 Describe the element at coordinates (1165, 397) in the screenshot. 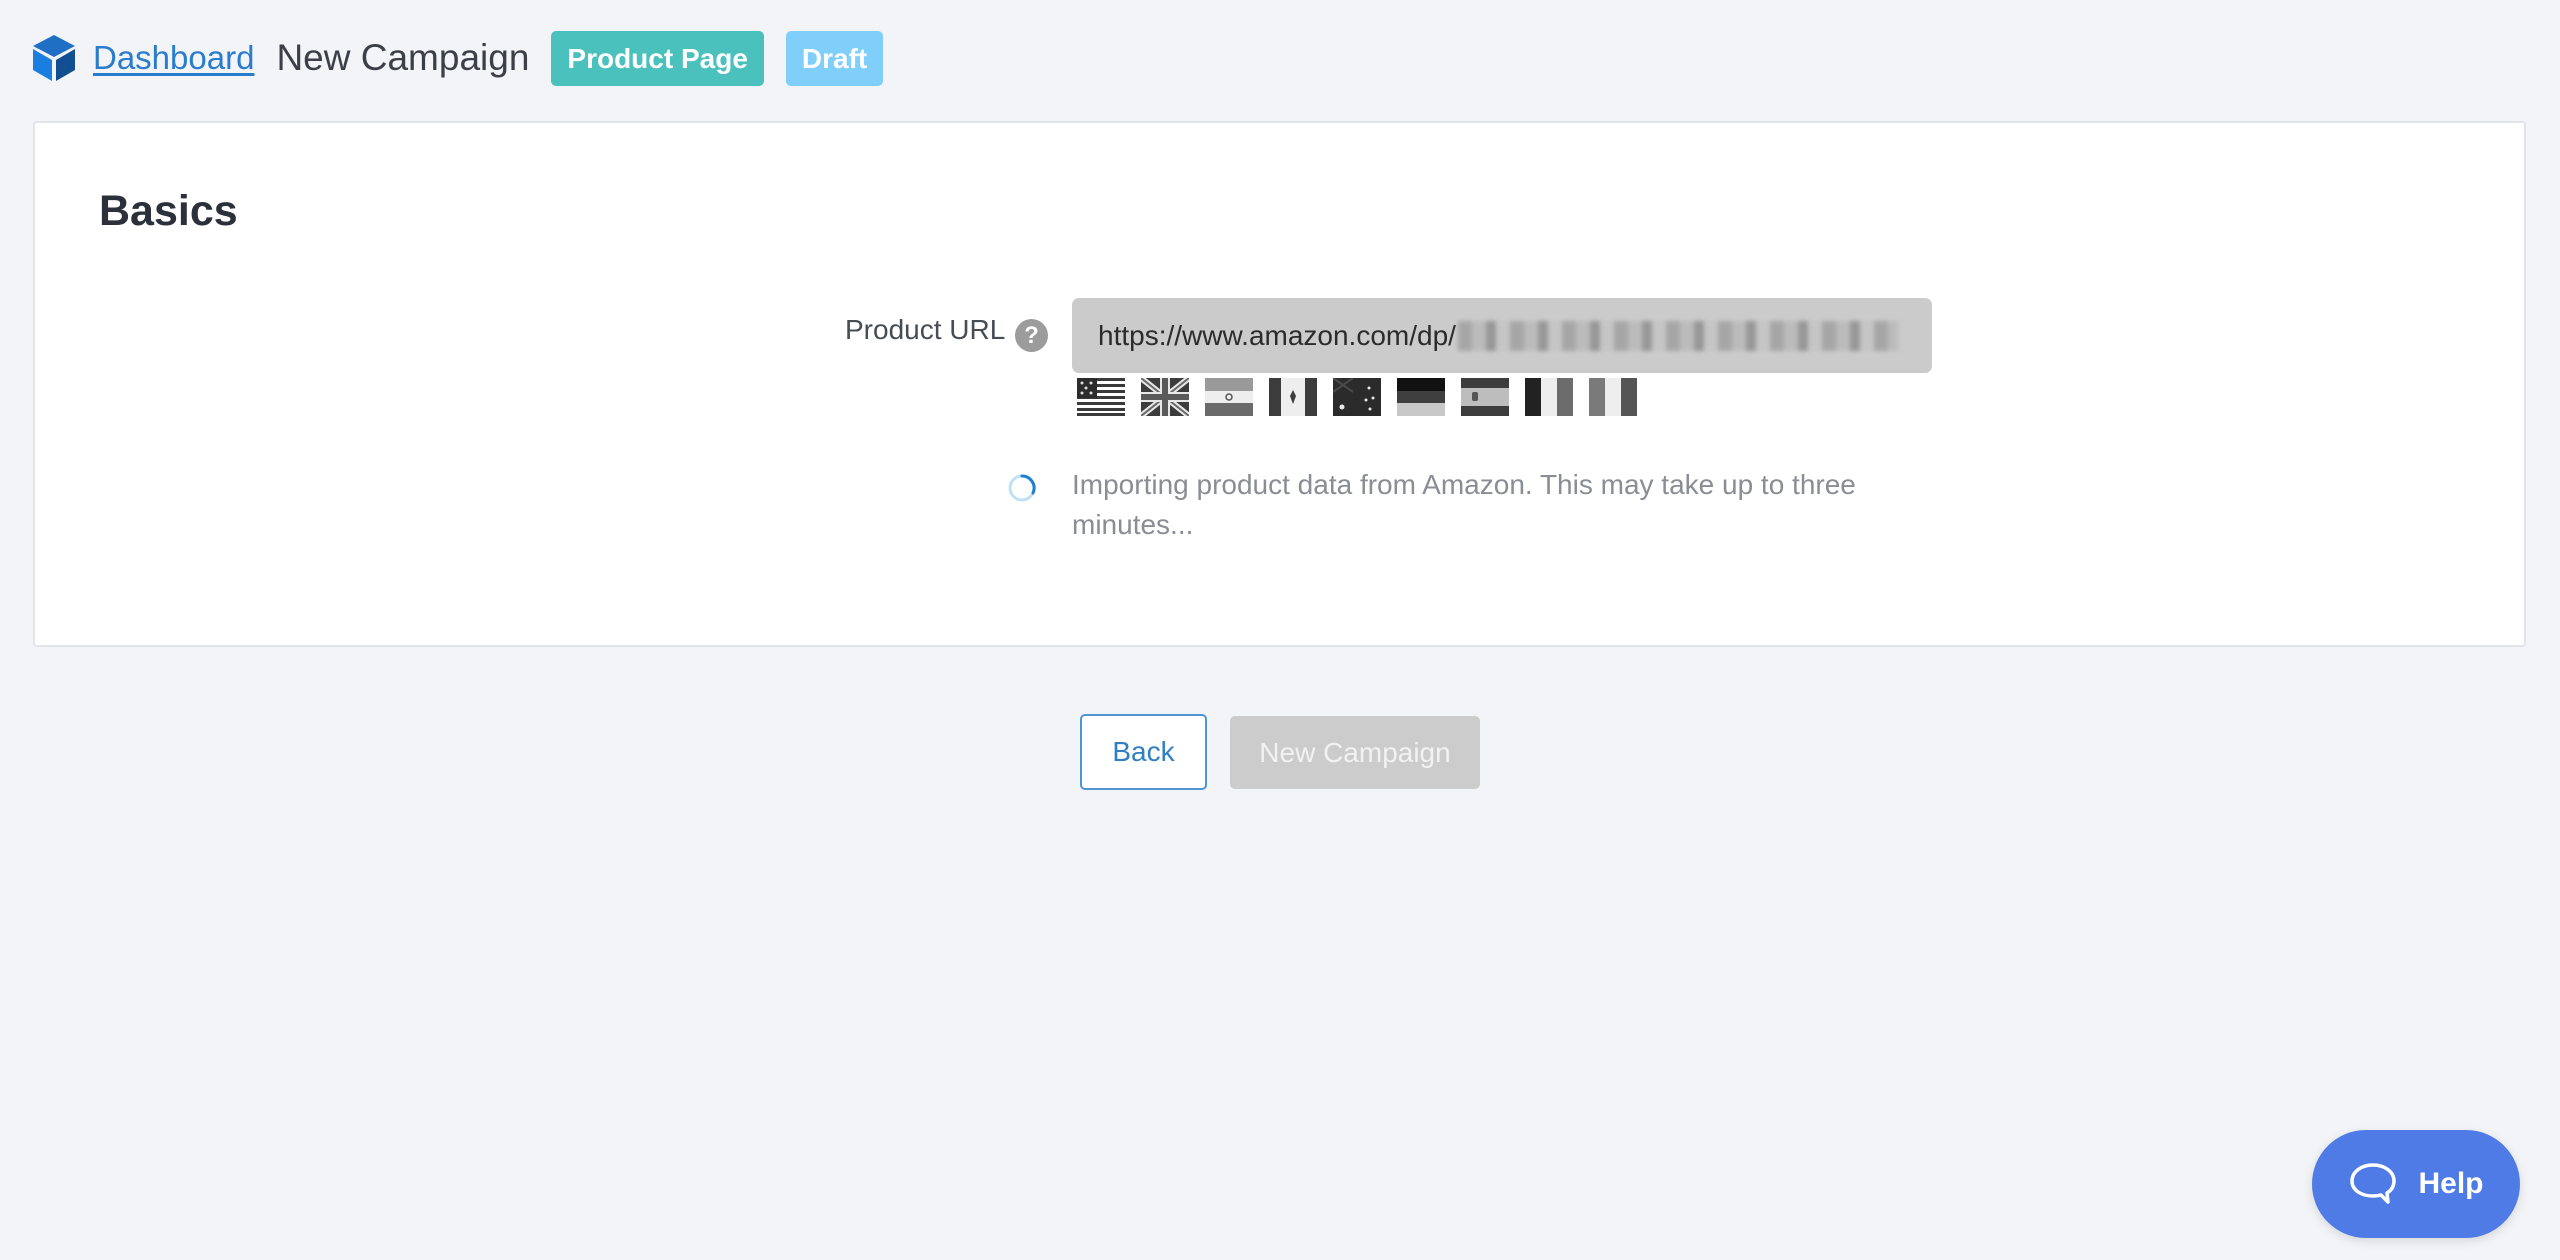

I see `flag-uk-icon` at that location.